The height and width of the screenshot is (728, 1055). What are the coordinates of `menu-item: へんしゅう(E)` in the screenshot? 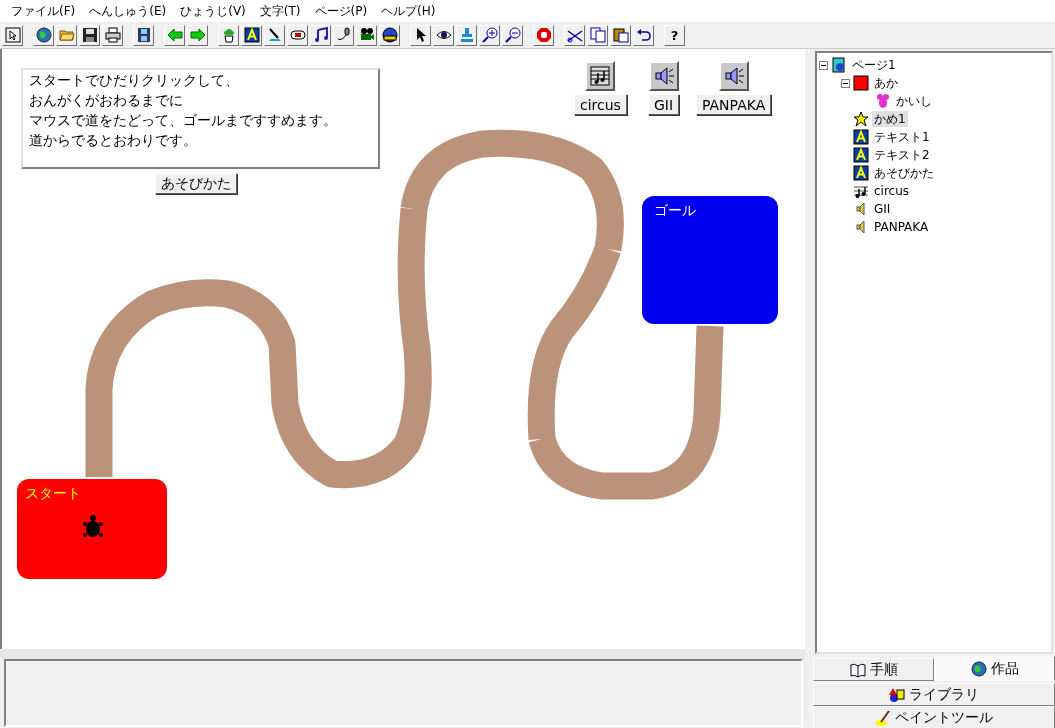 It's located at (128, 11).